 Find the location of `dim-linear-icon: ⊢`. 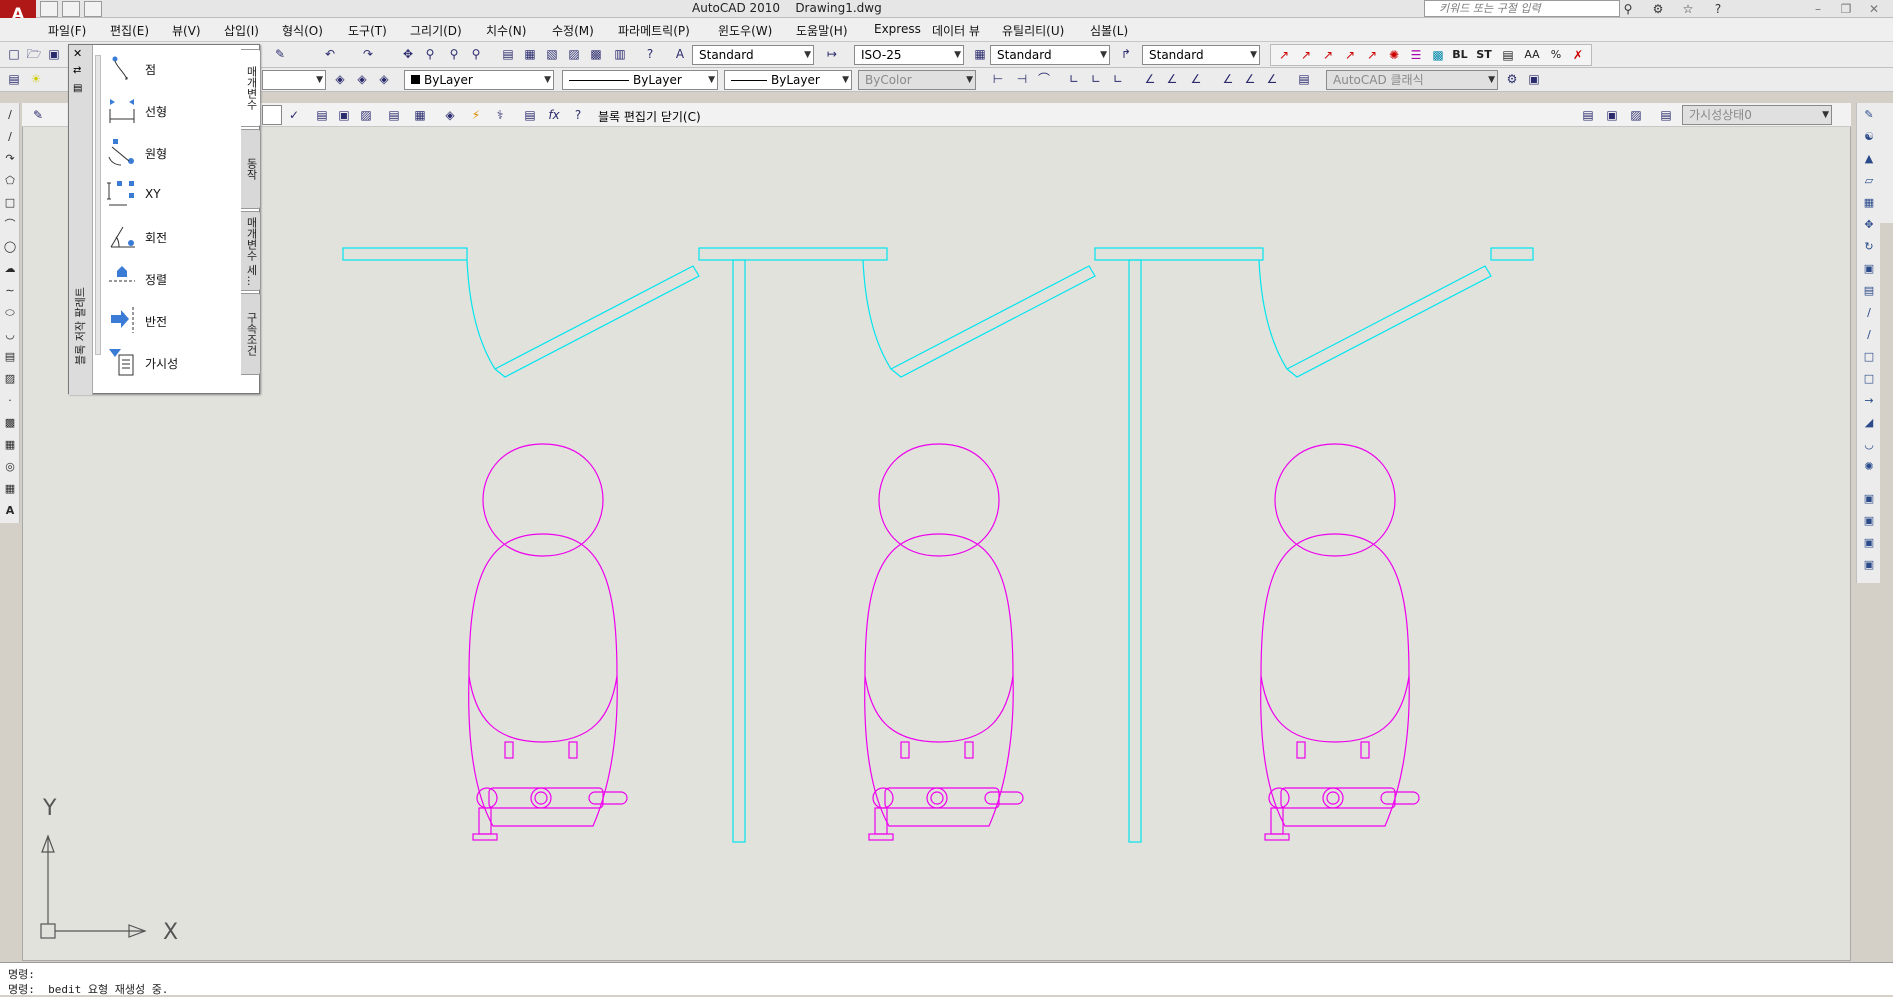

dim-linear-icon: ⊢ is located at coordinates (998, 79).